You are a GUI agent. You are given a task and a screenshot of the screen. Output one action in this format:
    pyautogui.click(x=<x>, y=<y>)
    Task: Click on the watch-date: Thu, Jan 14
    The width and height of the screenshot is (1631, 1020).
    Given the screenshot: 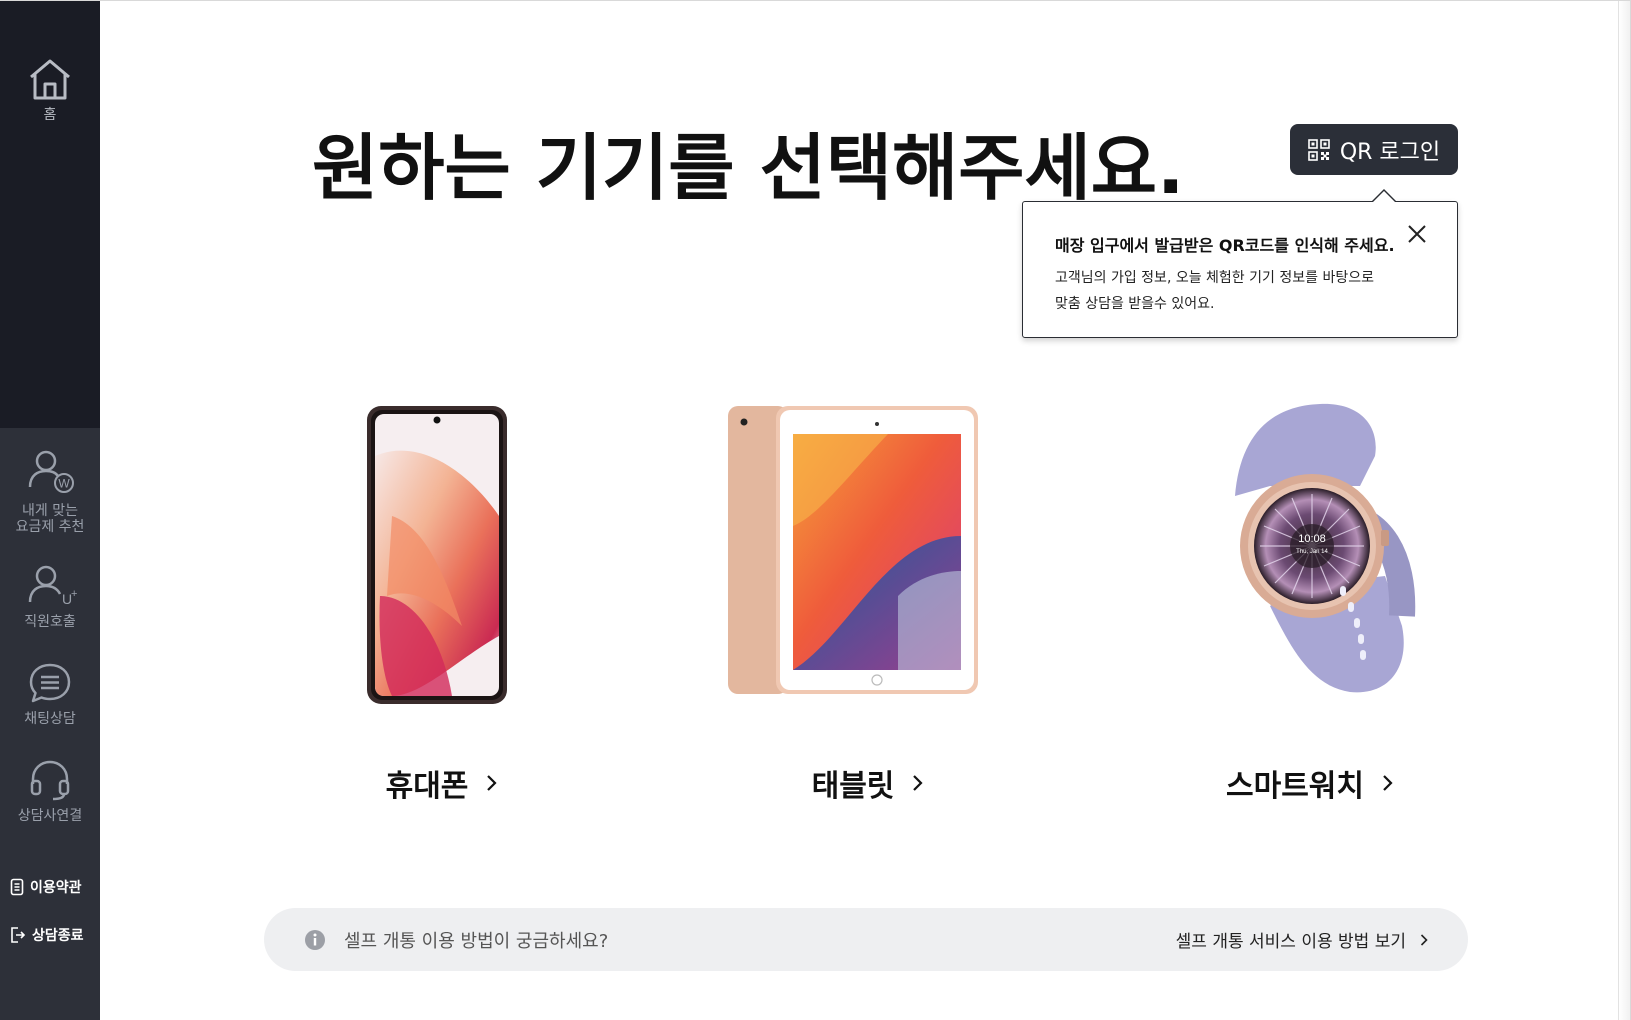 What is the action you would take?
    pyautogui.click(x=1312, y=552)
    